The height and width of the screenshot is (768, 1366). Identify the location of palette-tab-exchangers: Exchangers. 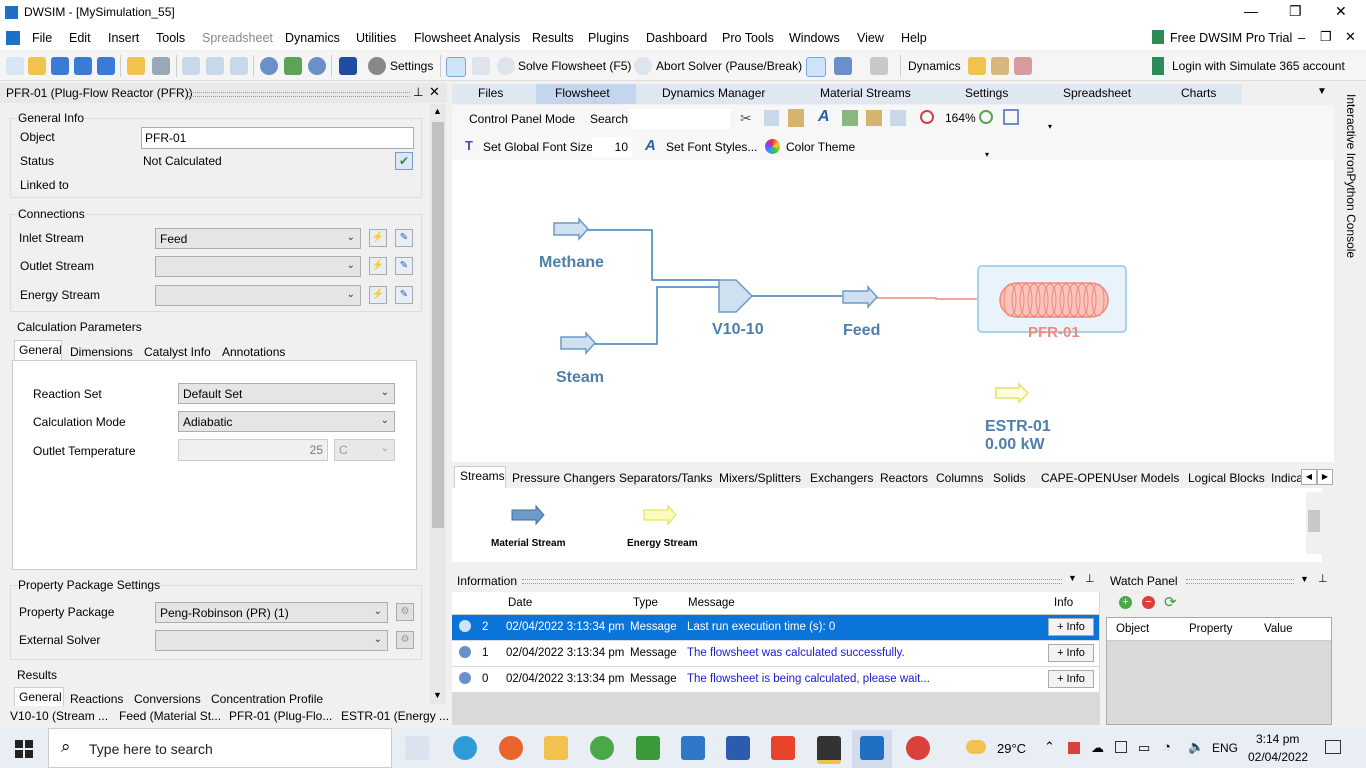
(841, 478).